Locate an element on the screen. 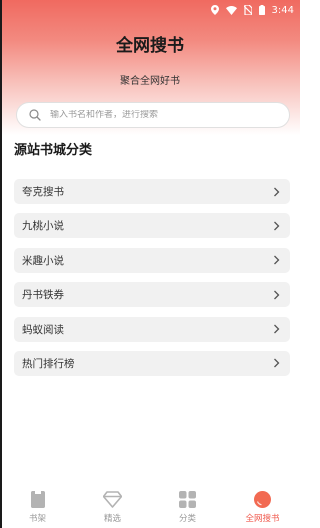  search-bar is located at coordinates (153, 115).